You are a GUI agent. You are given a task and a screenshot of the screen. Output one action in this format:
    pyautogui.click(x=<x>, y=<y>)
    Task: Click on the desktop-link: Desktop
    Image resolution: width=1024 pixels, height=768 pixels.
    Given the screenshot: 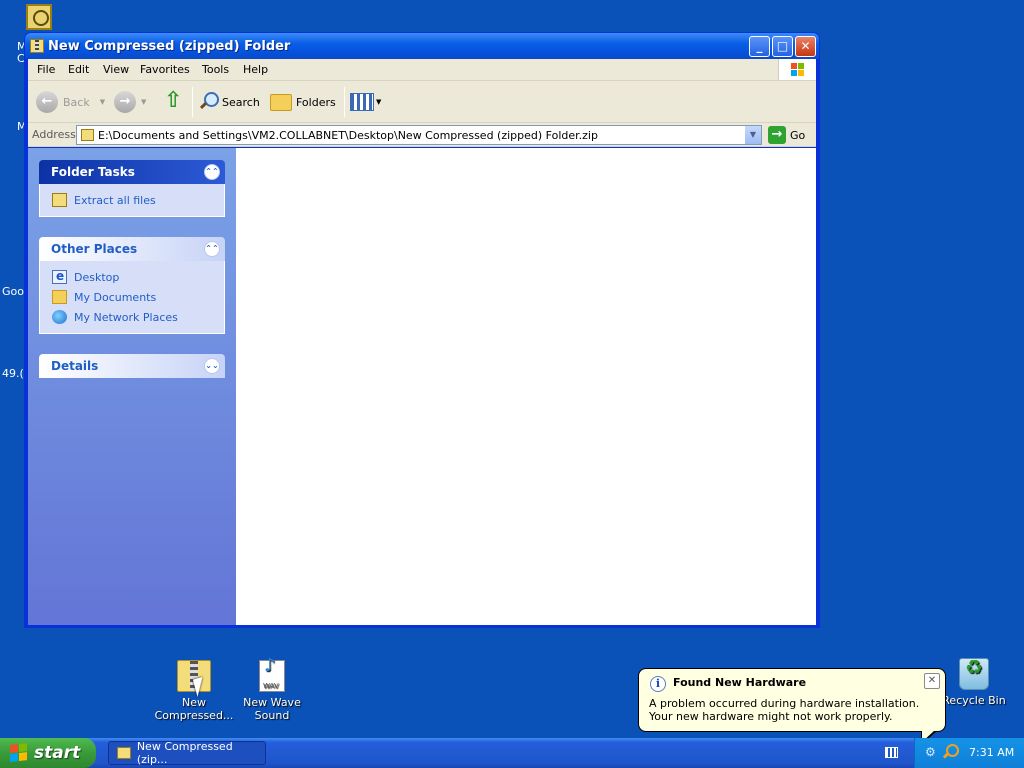 What is the action you would take?
    pyautogui.click(x=138, y=277)
    